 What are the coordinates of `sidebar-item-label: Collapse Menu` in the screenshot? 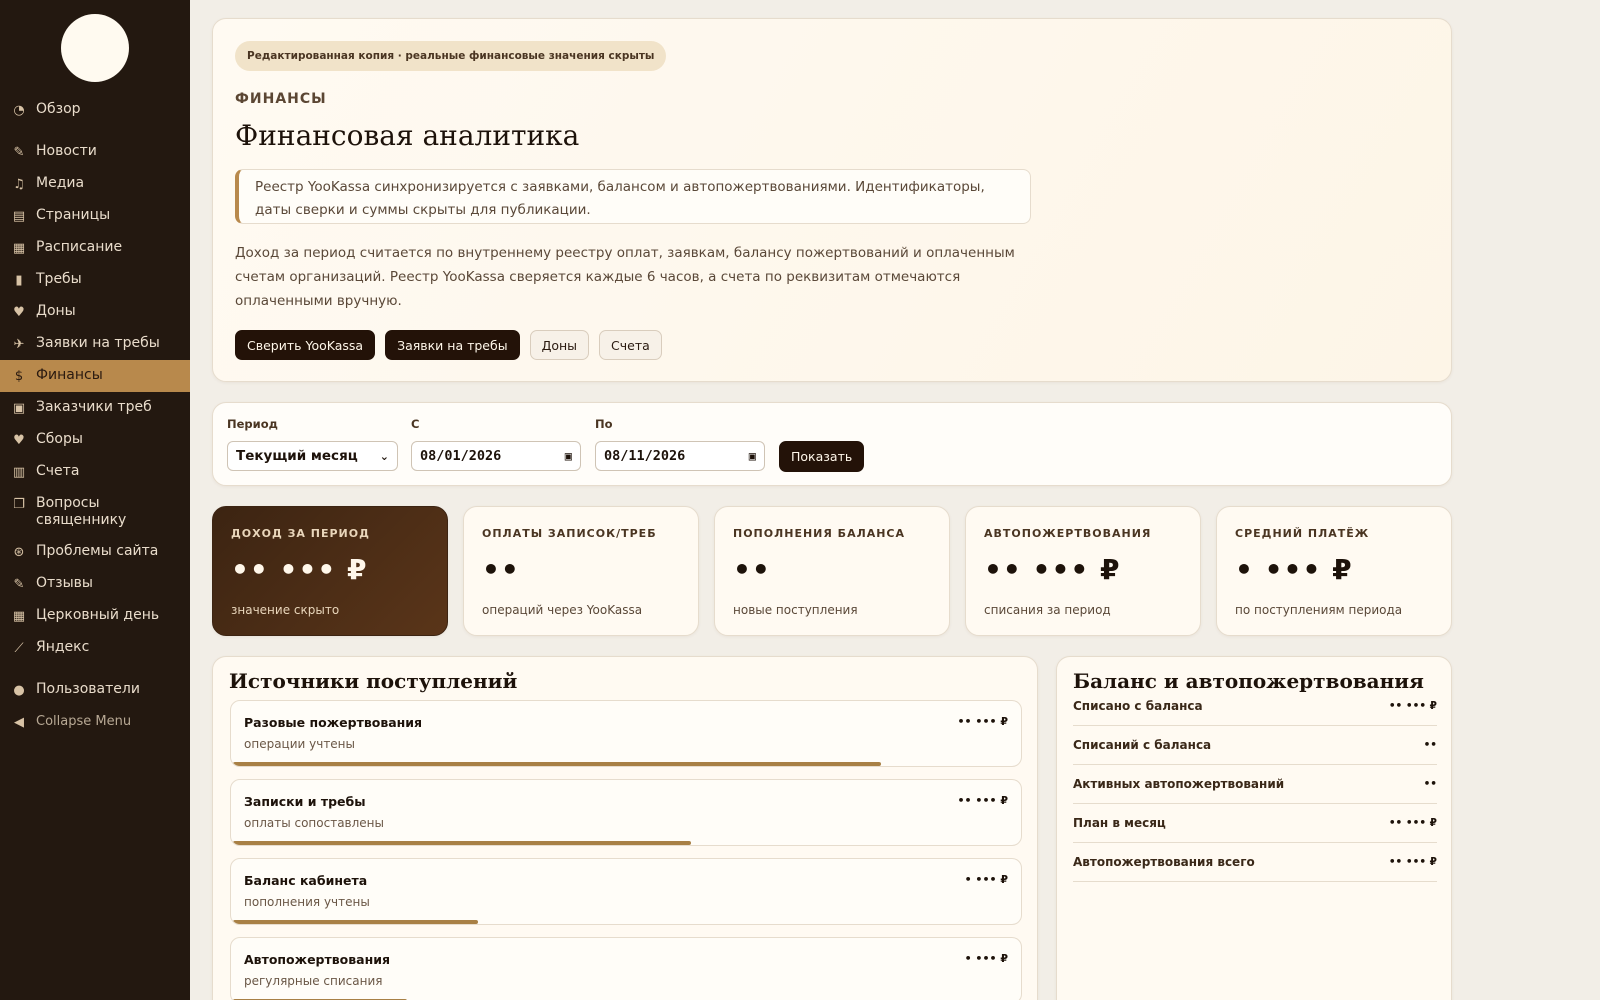 It's located at (84, 721).